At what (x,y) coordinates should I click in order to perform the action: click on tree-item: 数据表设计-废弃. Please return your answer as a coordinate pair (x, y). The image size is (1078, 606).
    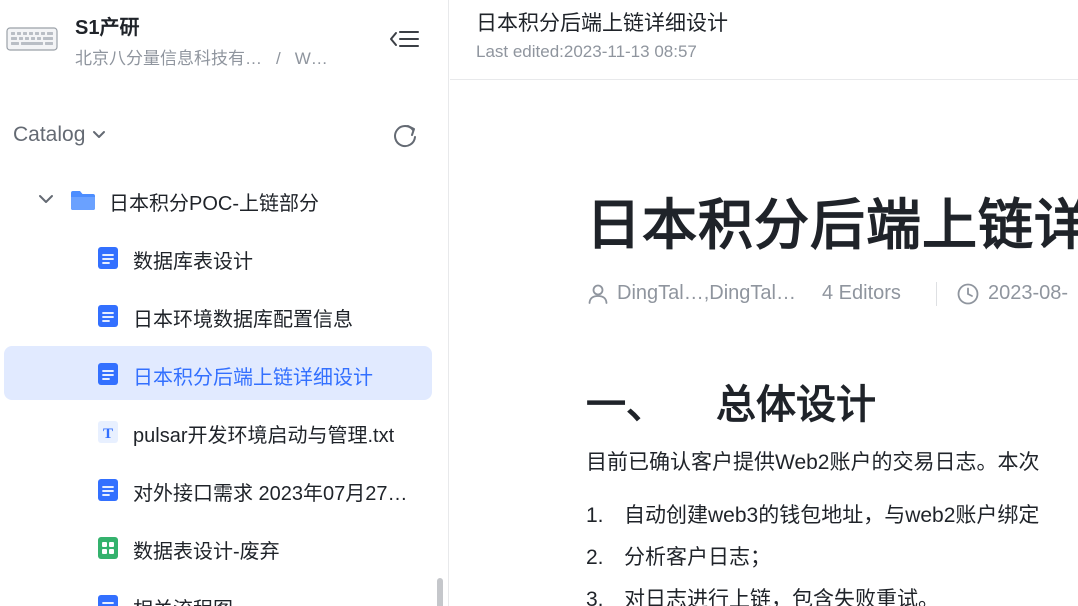
    Looking at the image, I should click on (218, 547).